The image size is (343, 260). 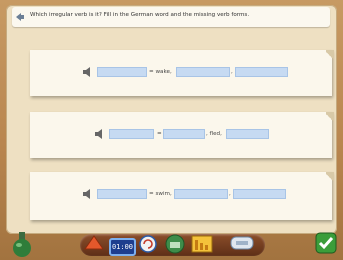 I want to click on keyboard-icon, so click(x=242, y=243).